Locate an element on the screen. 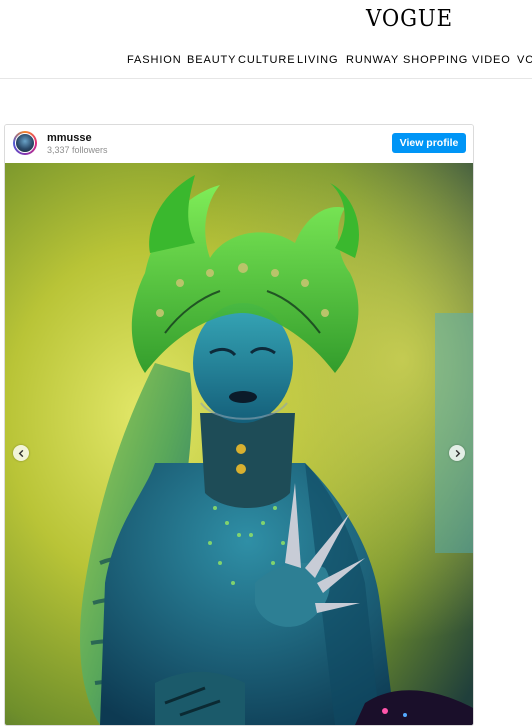  avatar is located at coordinates (25, 143).